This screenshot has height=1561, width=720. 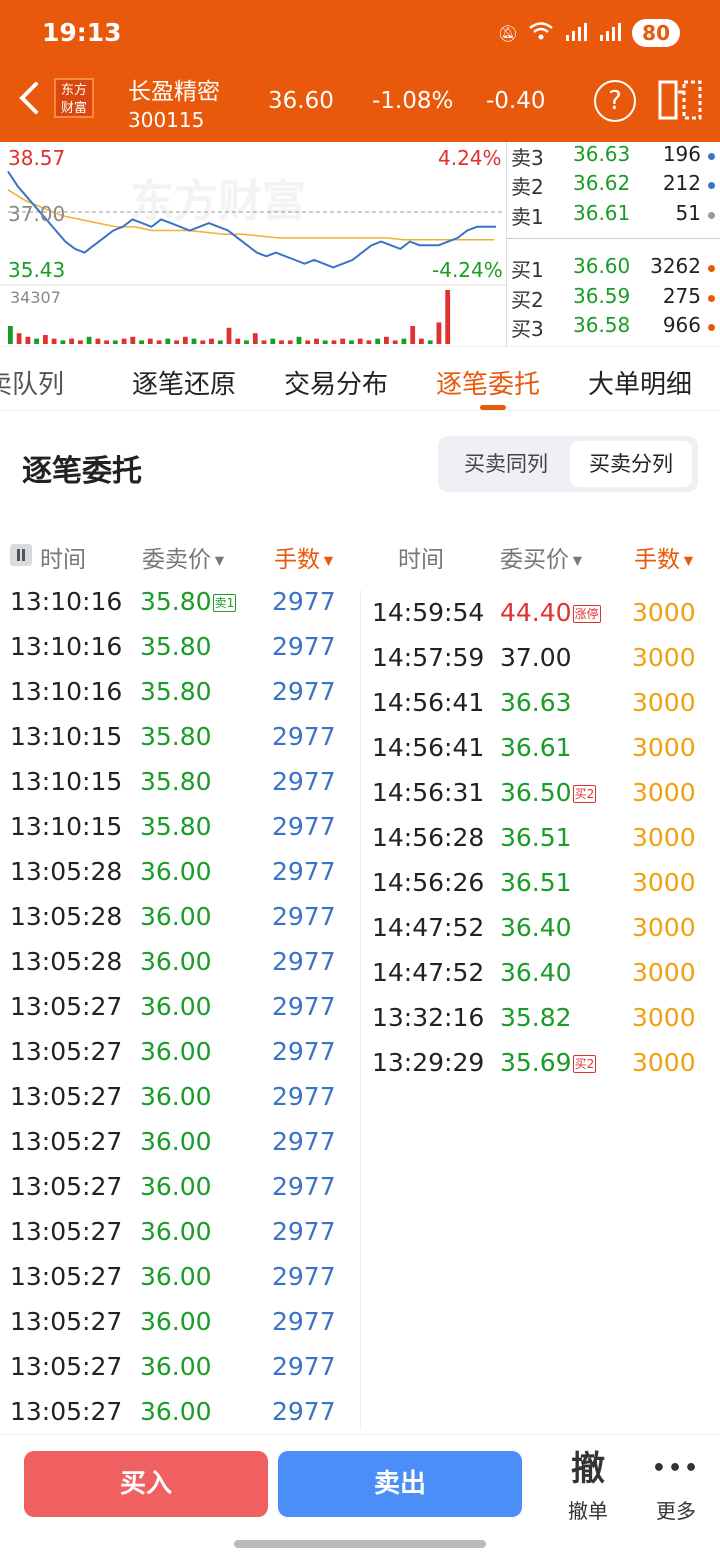 I want to click on help-icon: ?, so click(x=615, y=101).